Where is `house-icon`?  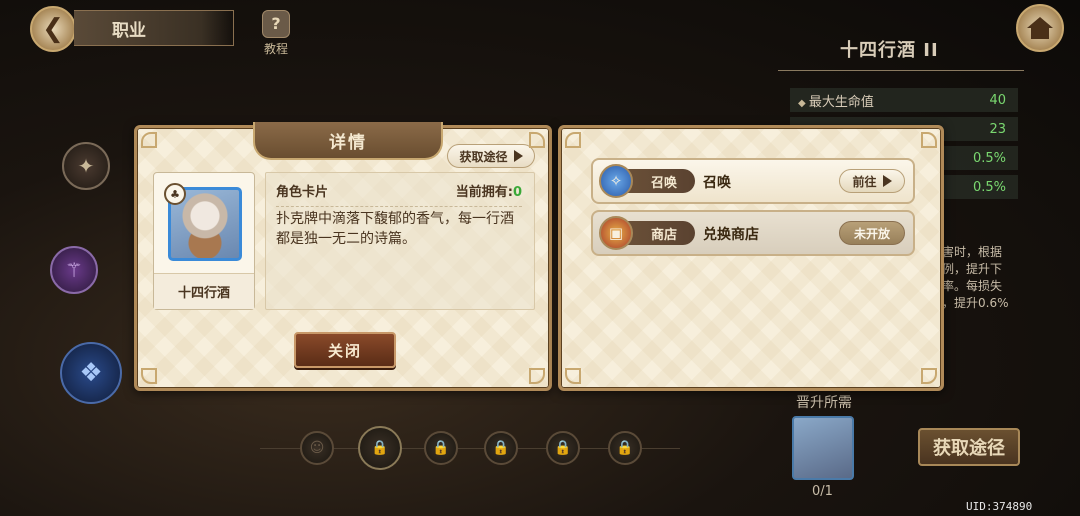
house-icon is located at coordinates (1040, 27).